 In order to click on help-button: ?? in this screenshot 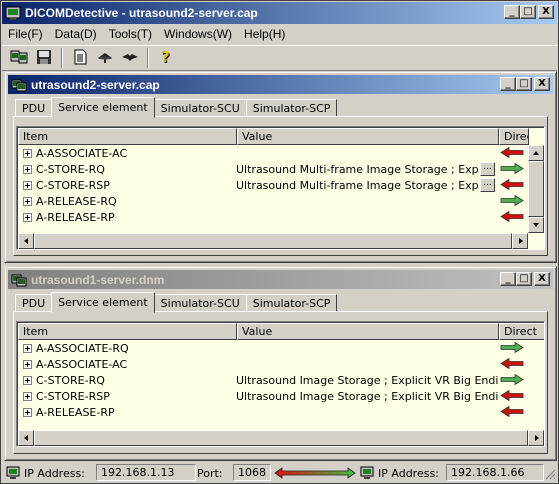, I will do `click(166, 58)`.